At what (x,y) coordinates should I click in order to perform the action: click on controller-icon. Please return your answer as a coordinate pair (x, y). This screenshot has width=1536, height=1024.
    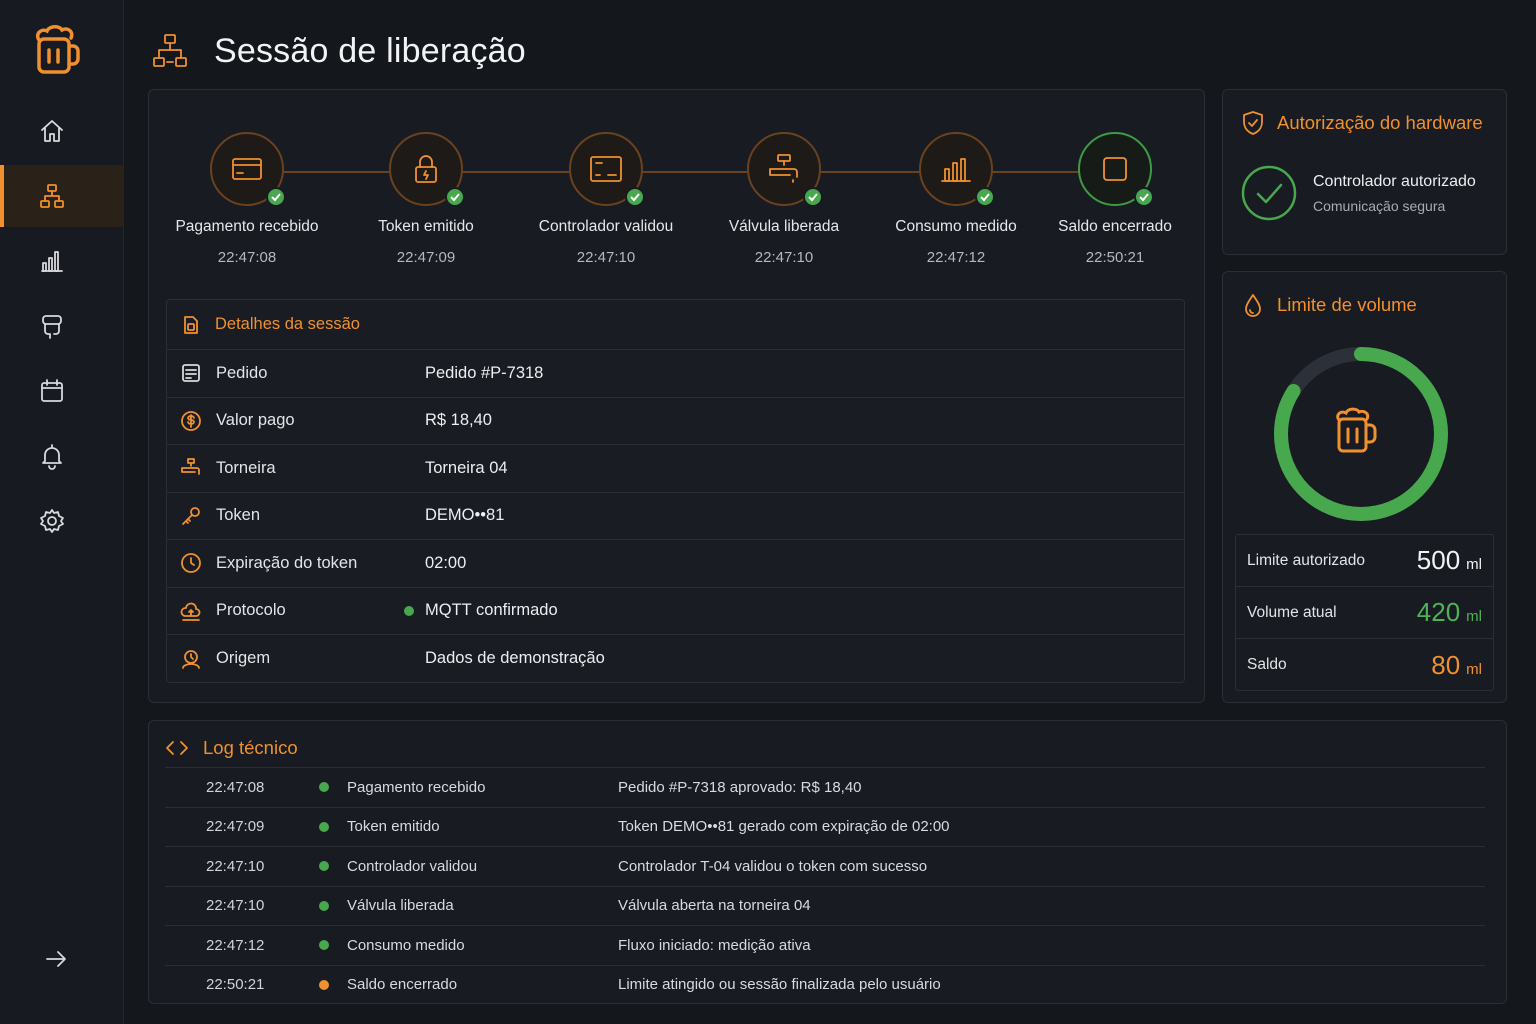
    Looking at the image, I should click on (606, 169).